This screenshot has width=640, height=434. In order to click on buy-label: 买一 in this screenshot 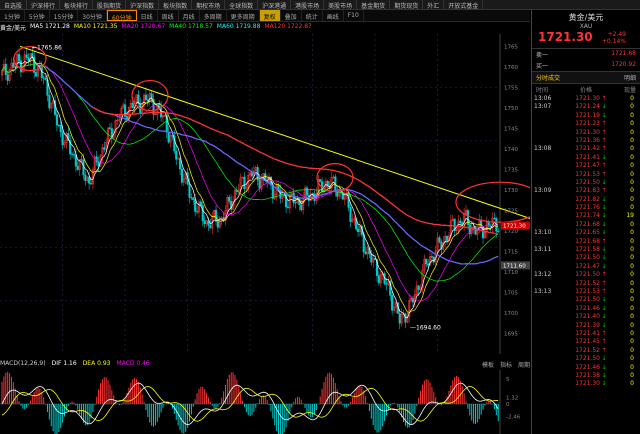, I will do `click(542, 66)`.